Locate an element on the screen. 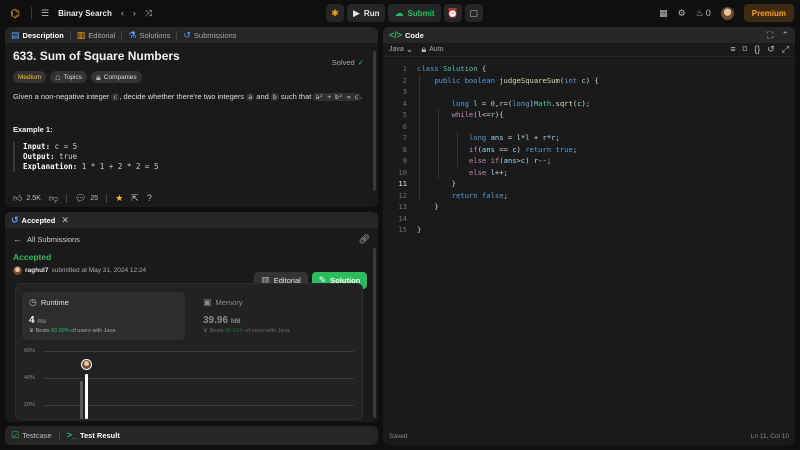 The width and height of the screenshot is (800, 450). help-icon: ? is located at coordinates (149, 198).